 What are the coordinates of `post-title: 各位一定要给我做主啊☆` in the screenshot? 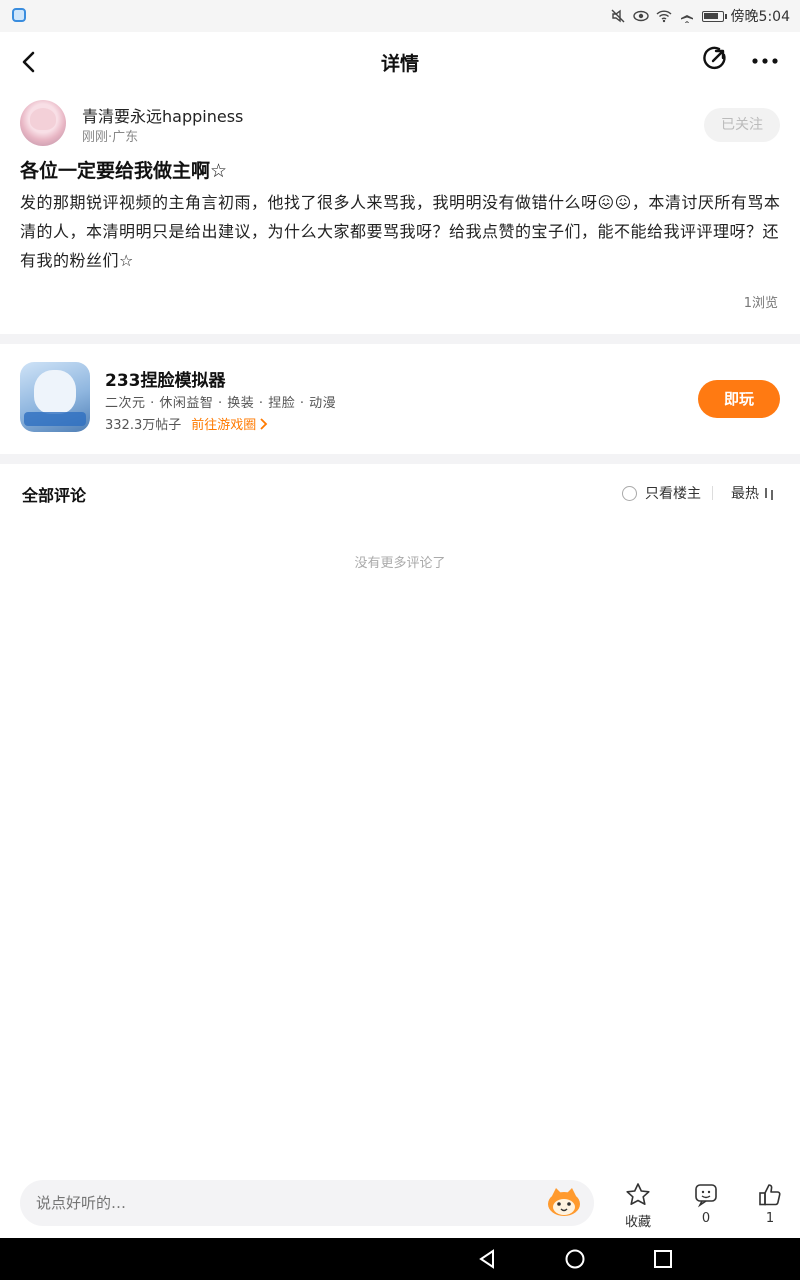 It's located at (124, 171).